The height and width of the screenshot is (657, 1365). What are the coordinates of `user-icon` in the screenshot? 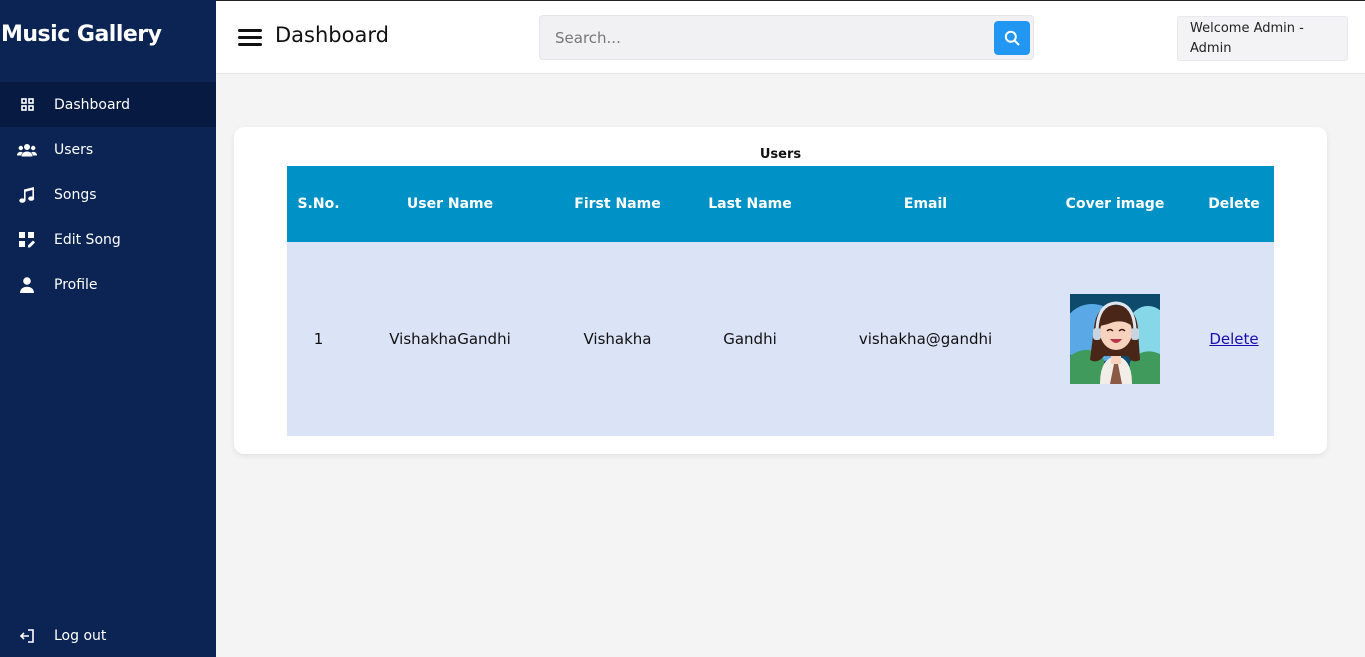 It's located at (27, 285).